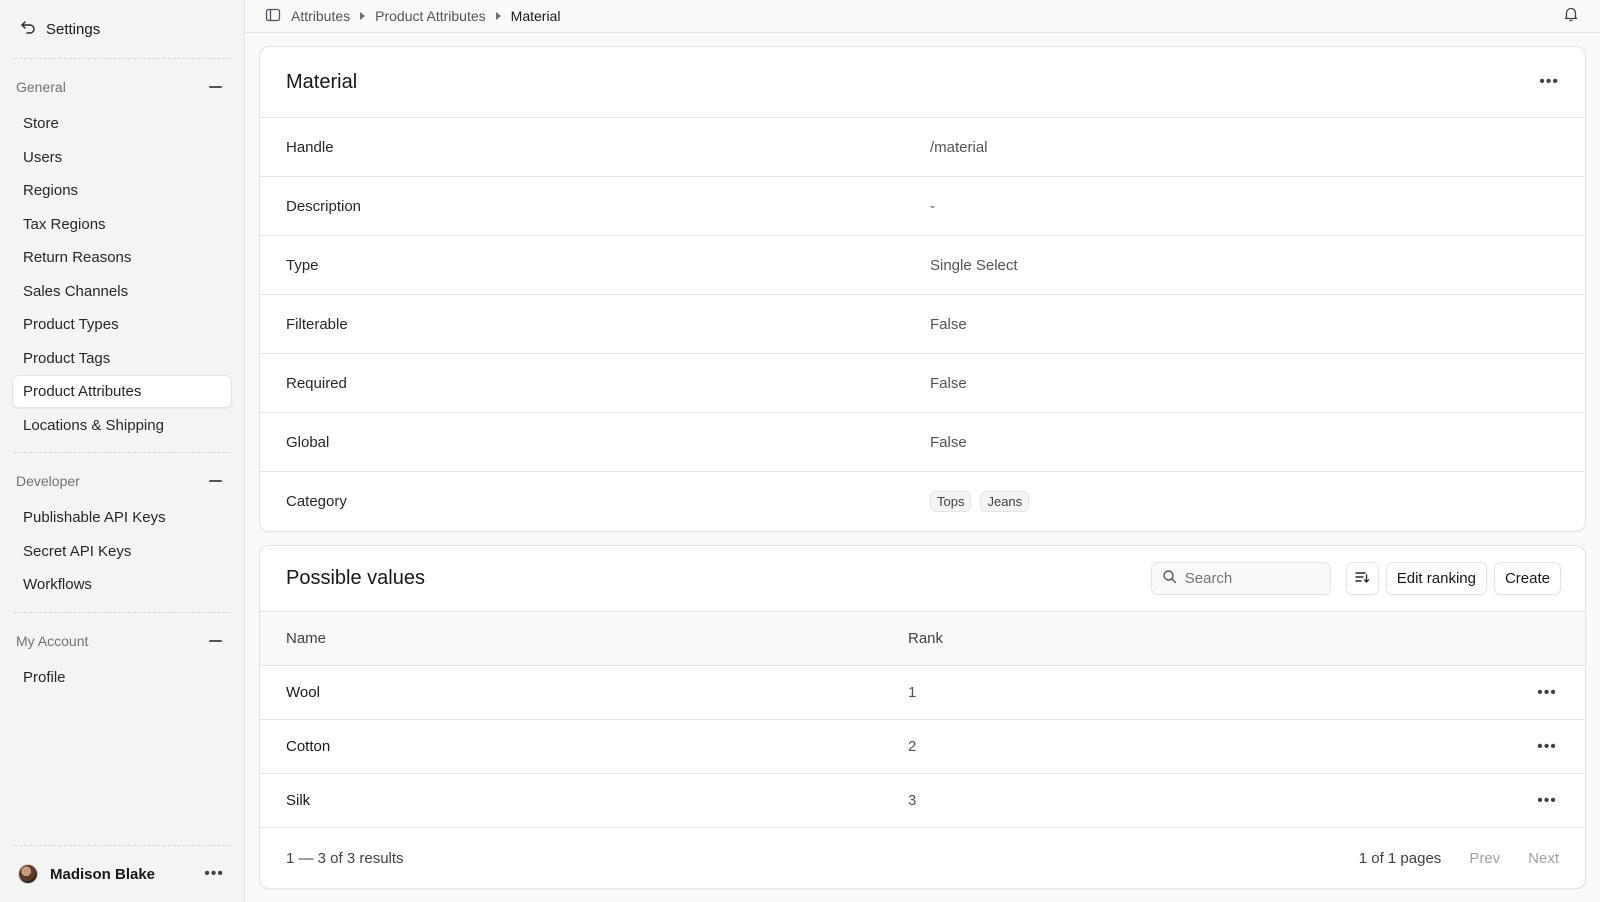 The width and height of the screenshot is (1600, 902). What do you see at coordinates (1169, 578) in the screenshot?
I see `search-icon` at bounding box center [1169, 578].